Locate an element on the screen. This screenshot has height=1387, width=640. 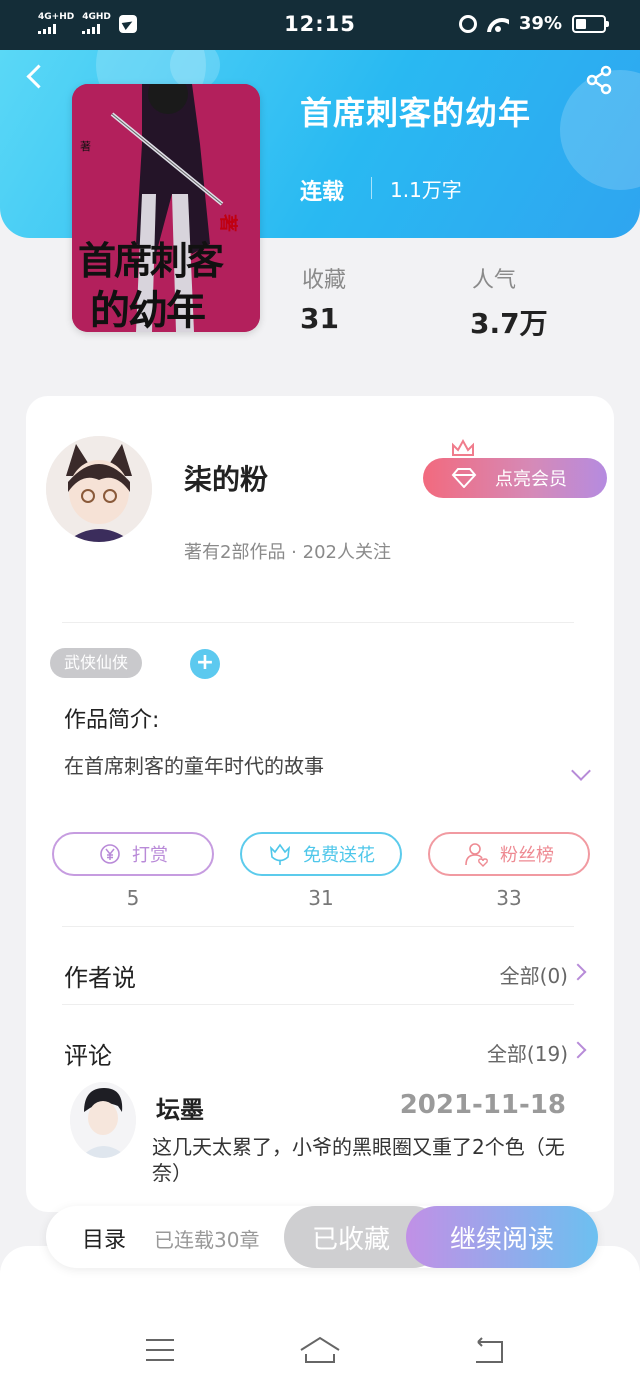
commenter-name: 坛墨 is located at coordinates (180, 1110).